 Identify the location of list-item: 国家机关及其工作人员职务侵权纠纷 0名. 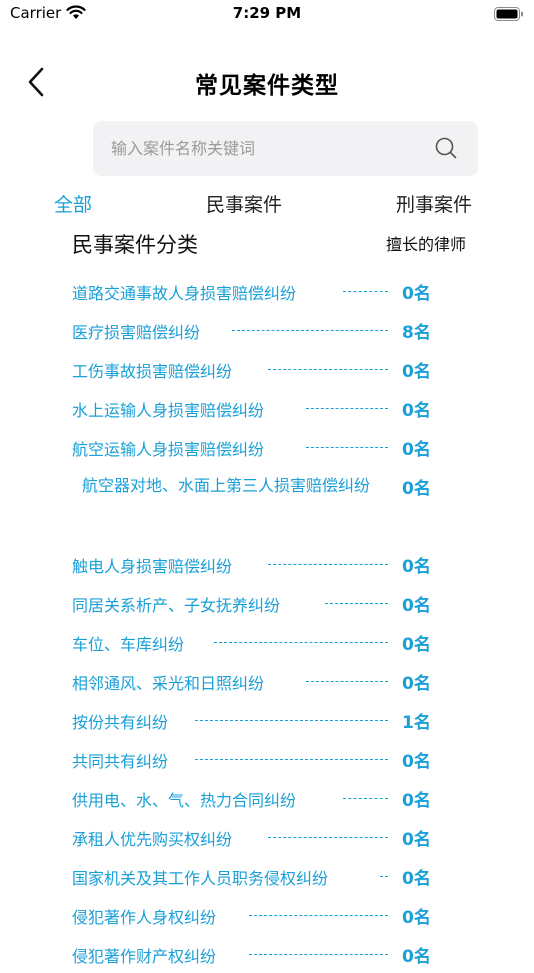
(267, 875).